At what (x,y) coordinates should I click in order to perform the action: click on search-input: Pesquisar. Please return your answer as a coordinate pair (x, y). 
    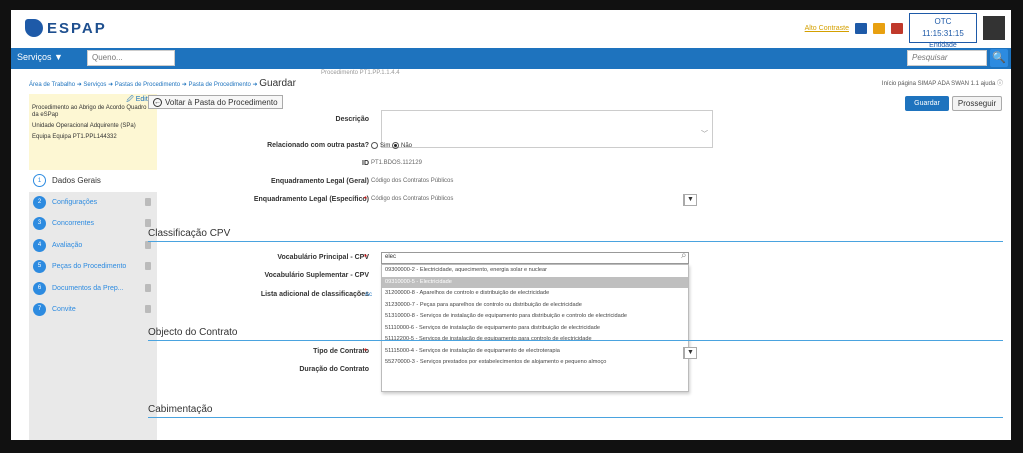
    Looking at the image, I should click on (947, 58).